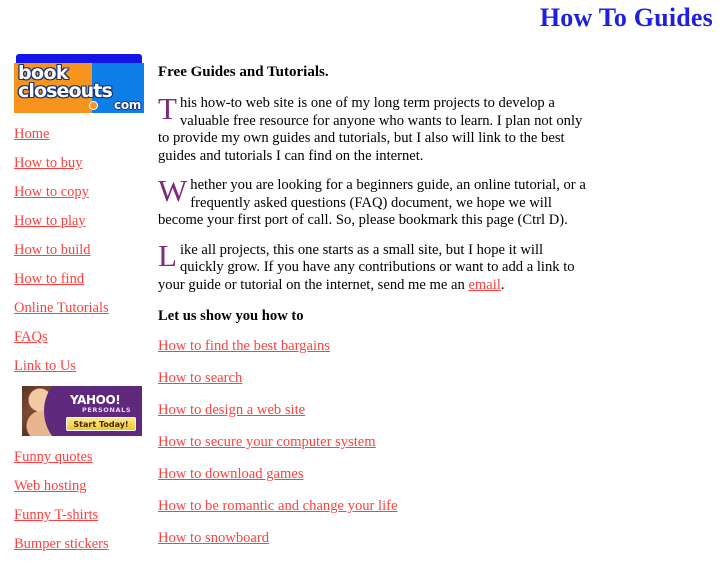  Describe the element at coordinates (372, 538) in the screenshot. I see `list-item: How to snowboard` at that location.